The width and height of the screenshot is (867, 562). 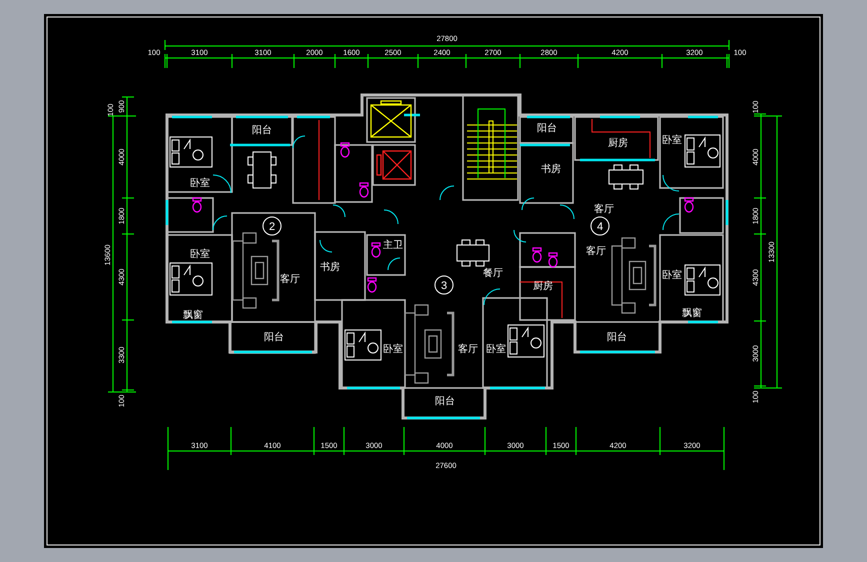 I want to click on room-label: 主卫, so click(x=393, y=245).